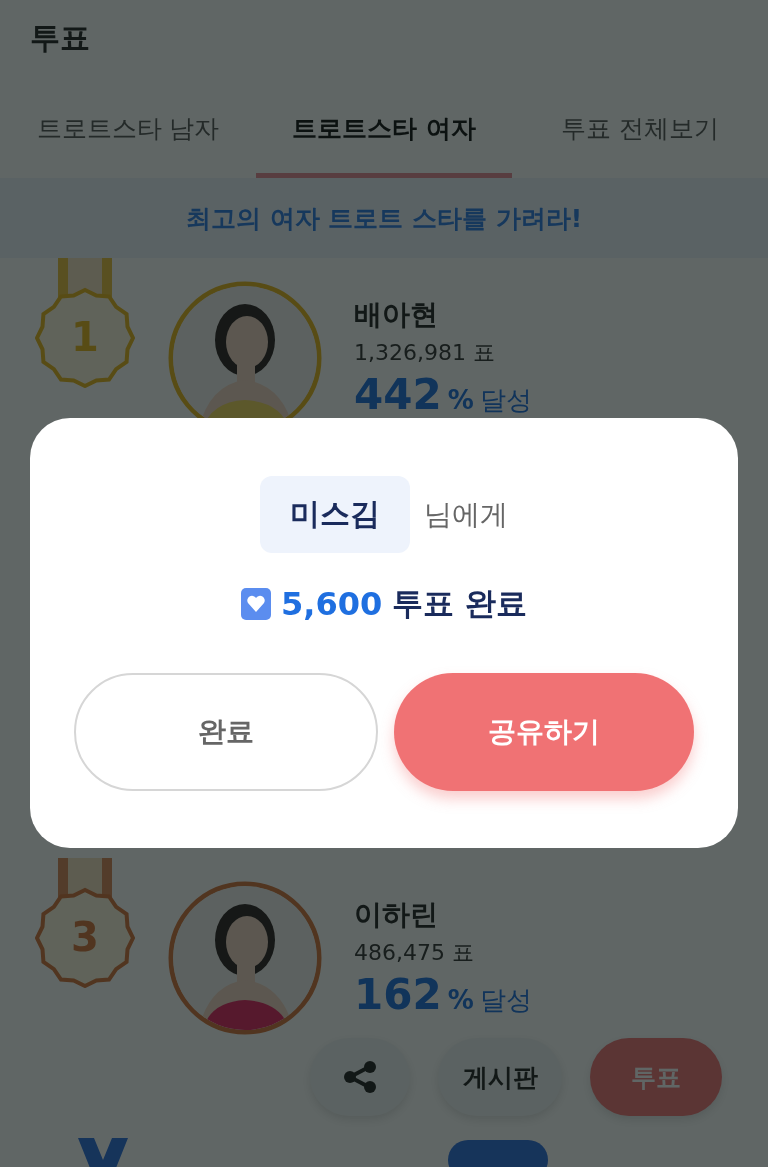 The height and width of the screenshot is (1167, 768). Describe the element at coordinates (544, 732) in the screenshot. I see `share-button: 공유하기` at that location.